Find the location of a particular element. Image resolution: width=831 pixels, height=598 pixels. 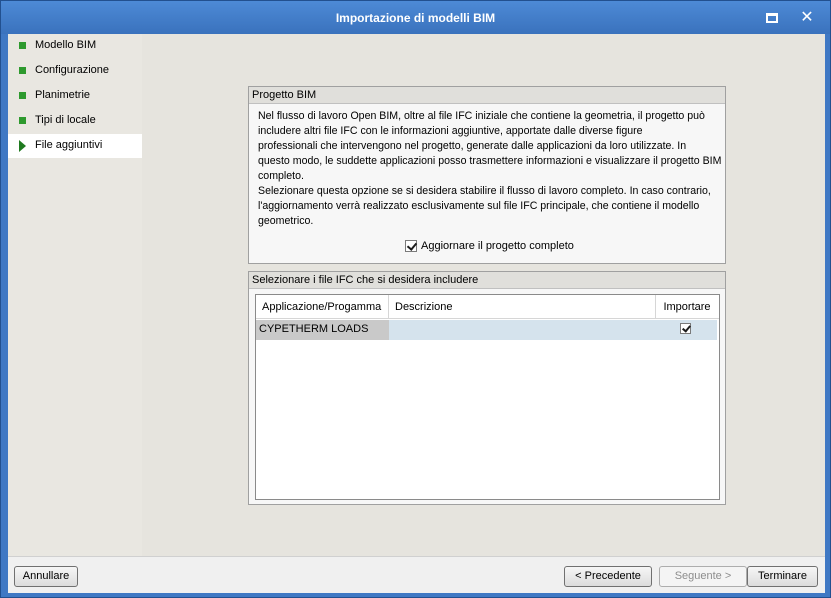

step-configurazione: Configurazione is located at coordinates (75, 71).